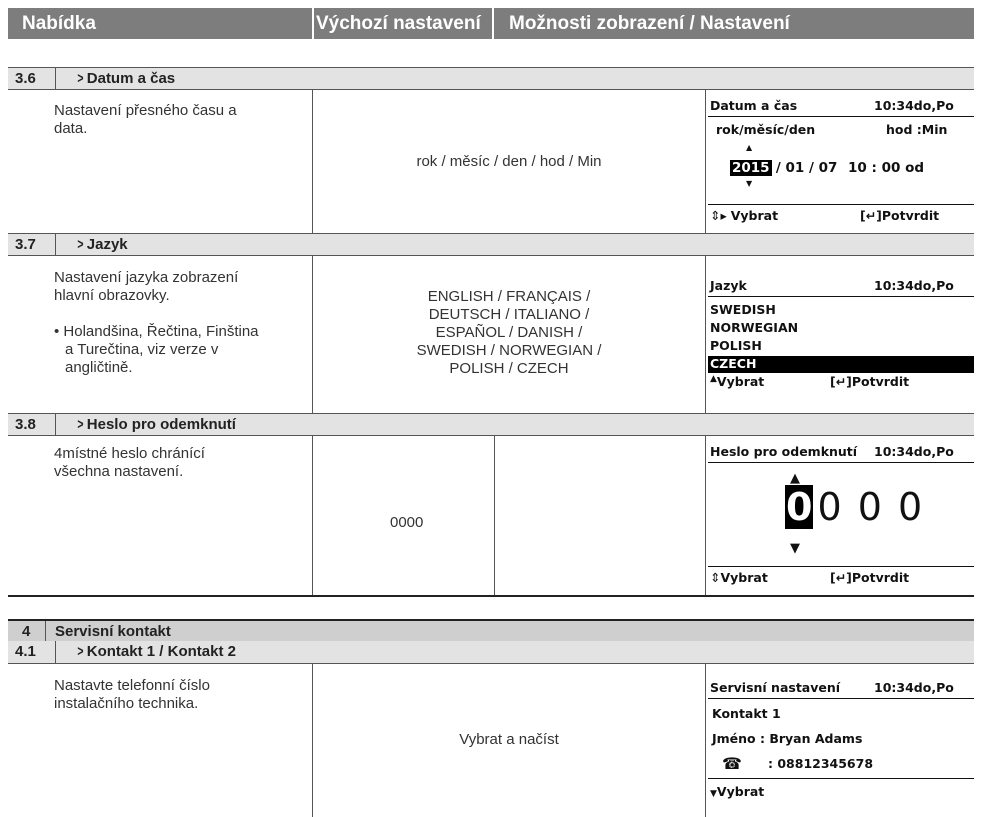  What do you see at coordinates (718, 215) in the screenshot?
I see `updown-arrows-icon: ⇕▸` at bounding box center [718, 215].